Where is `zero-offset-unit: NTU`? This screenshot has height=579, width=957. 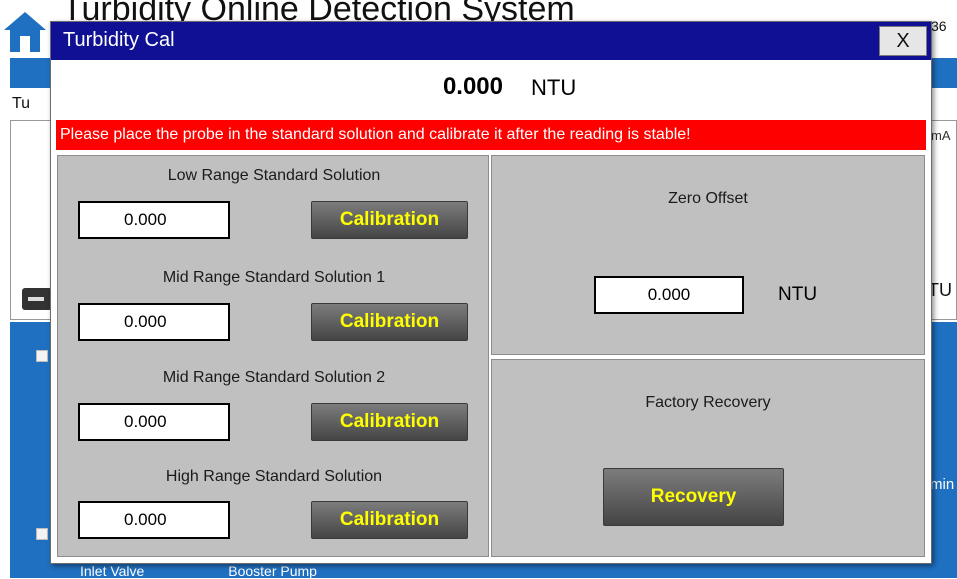 zero-offset-unit: NTU is located at coordinates (798, 294).